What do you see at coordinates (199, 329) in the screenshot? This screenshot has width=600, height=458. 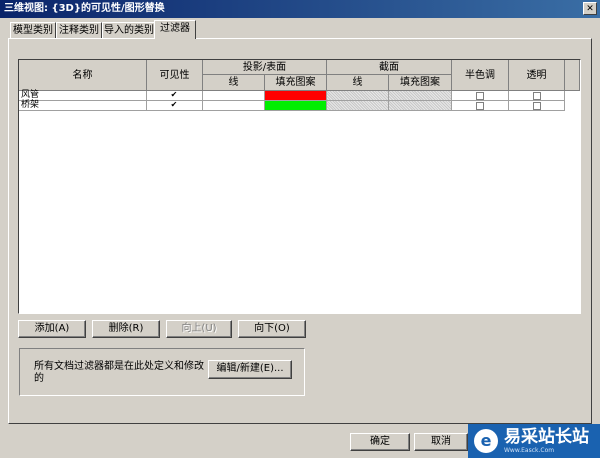 I see `move-up-button: 向上(U)` at bounding box center [199, 329].